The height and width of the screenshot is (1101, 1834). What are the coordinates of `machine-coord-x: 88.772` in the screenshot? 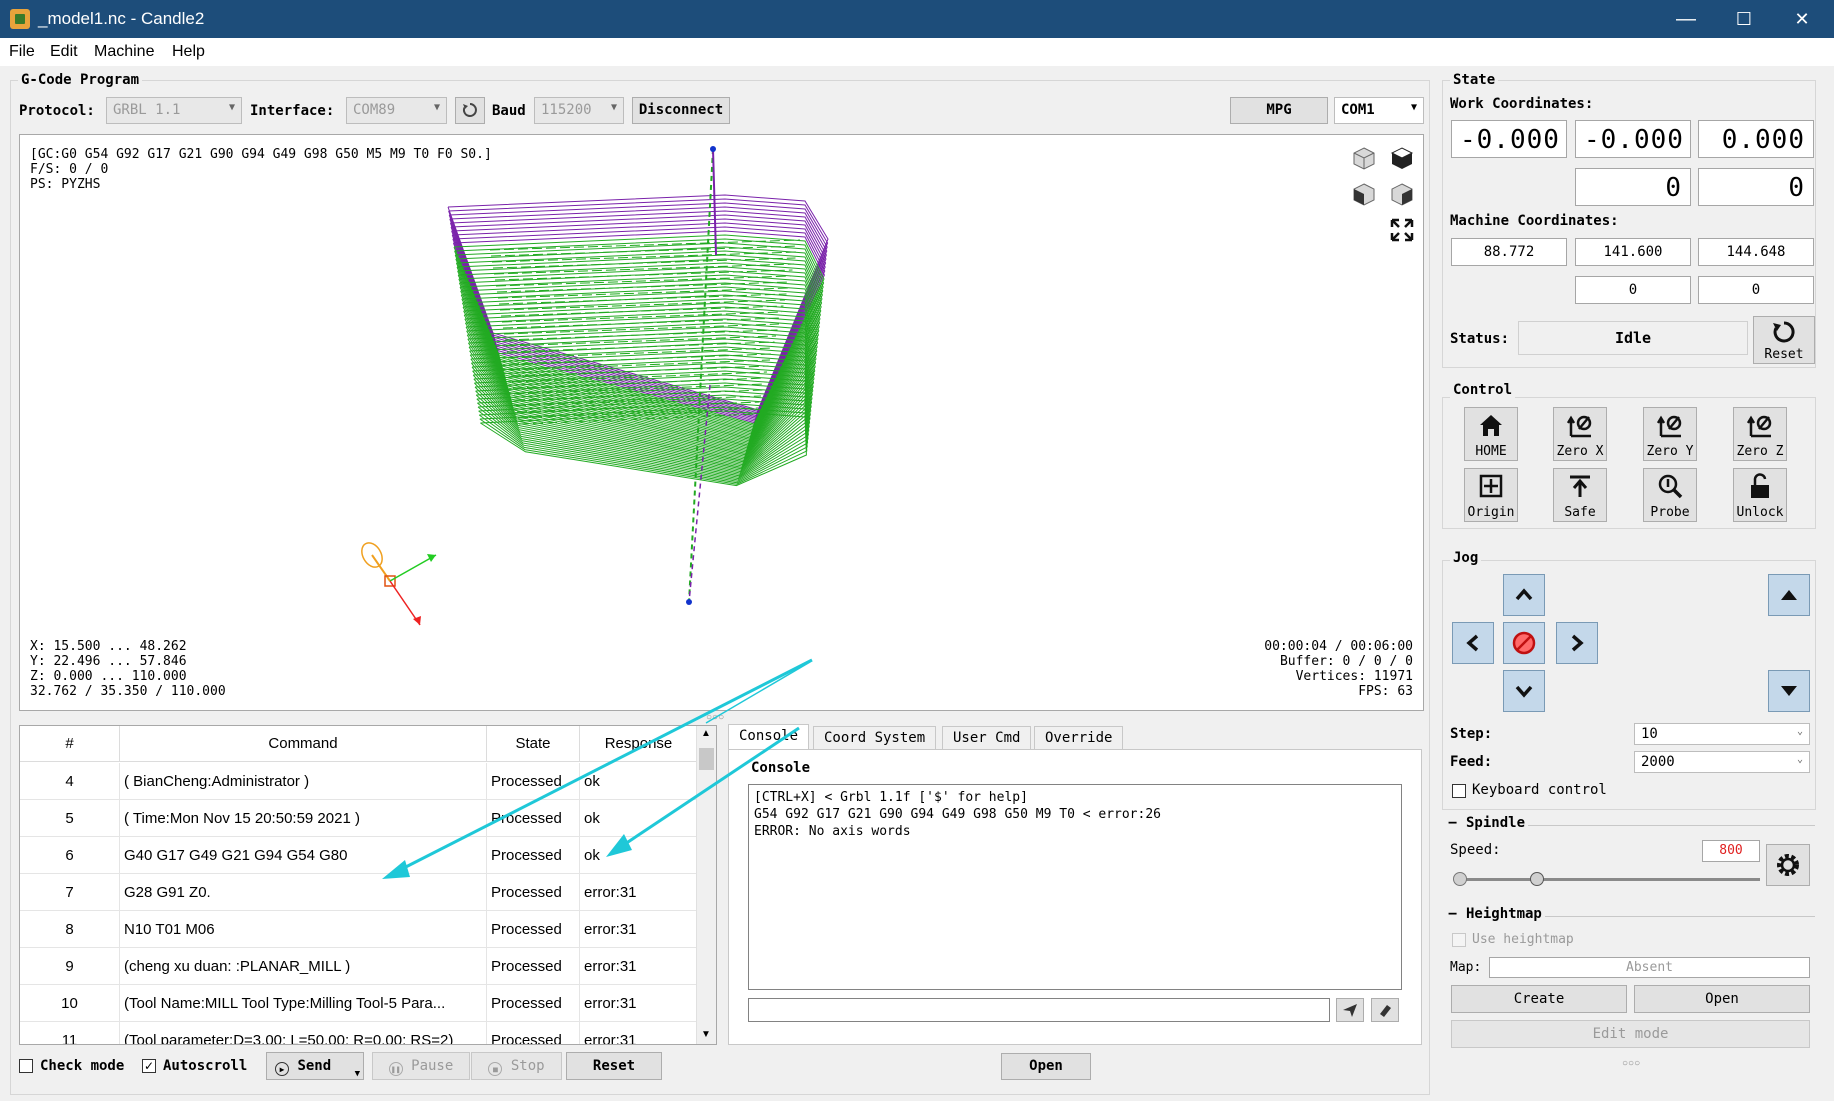 It's located at (1509, 252).